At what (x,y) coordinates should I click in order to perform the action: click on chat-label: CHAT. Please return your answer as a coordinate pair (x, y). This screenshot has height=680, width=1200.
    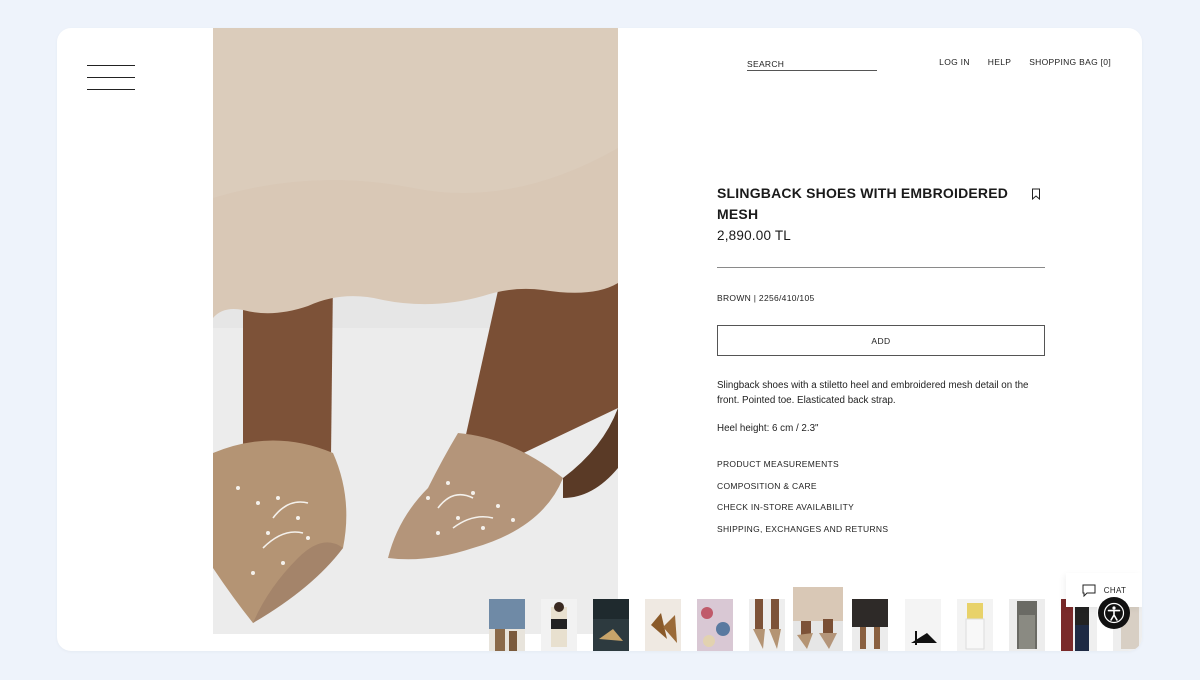
    Looking at the image, I should click on (1115, 590).